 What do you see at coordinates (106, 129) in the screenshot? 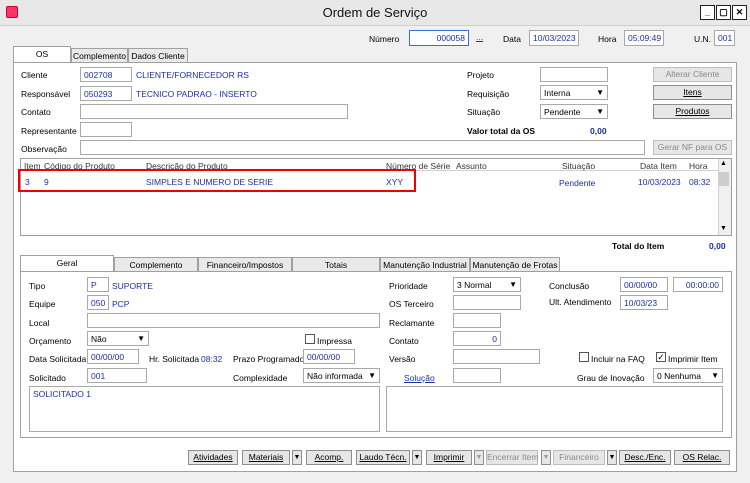
I see `representante-input` at bounding box center [106, 129].